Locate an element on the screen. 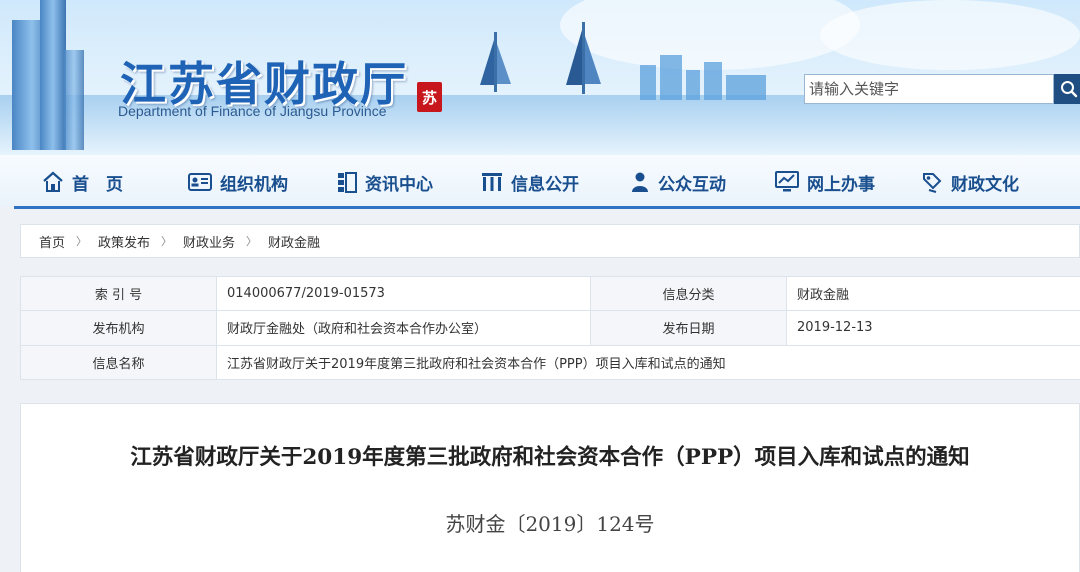 The width and height of the screenshot is (1080, 572). nav-item-home: 首 页 is located at coordinates (82, 182).